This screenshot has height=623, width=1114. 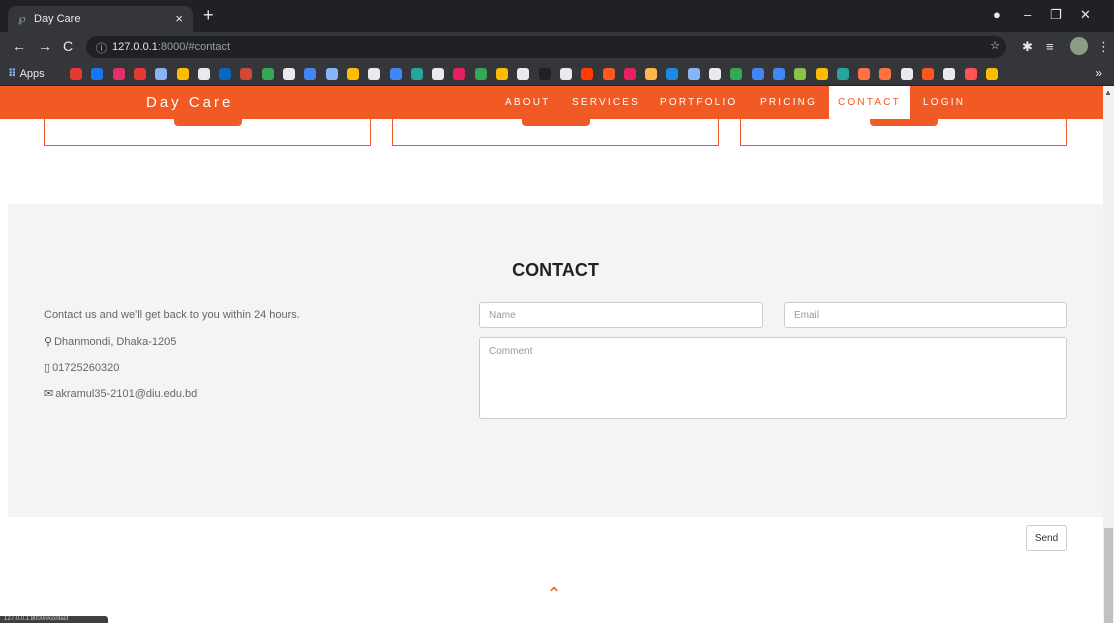 I want to click on bookmark-apps-label: Apps, so click(x=32, y=74).